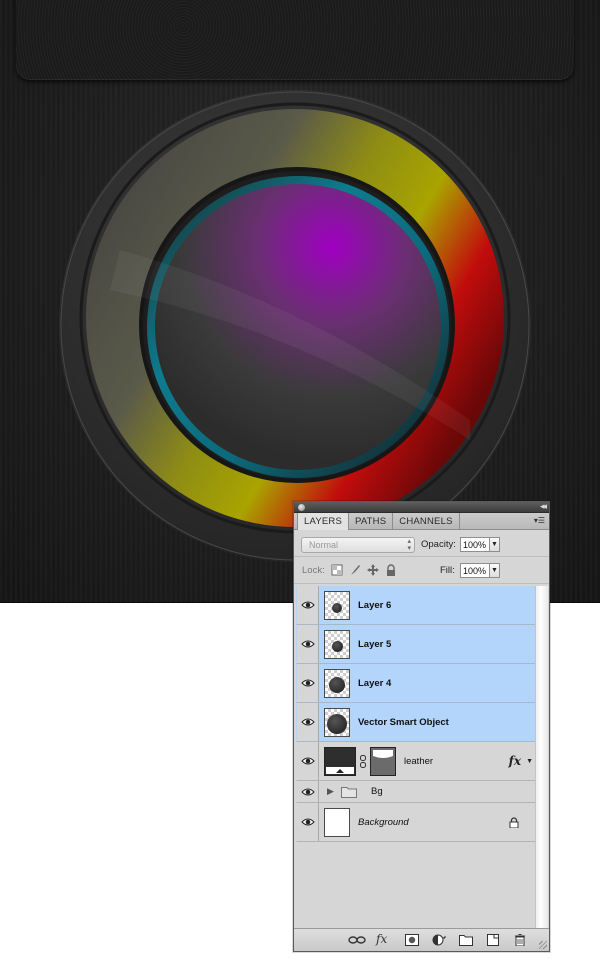 The height and width of the screenshot is (971, 600). I want to click on tab-layers: LAYERS, so click(323, 521).